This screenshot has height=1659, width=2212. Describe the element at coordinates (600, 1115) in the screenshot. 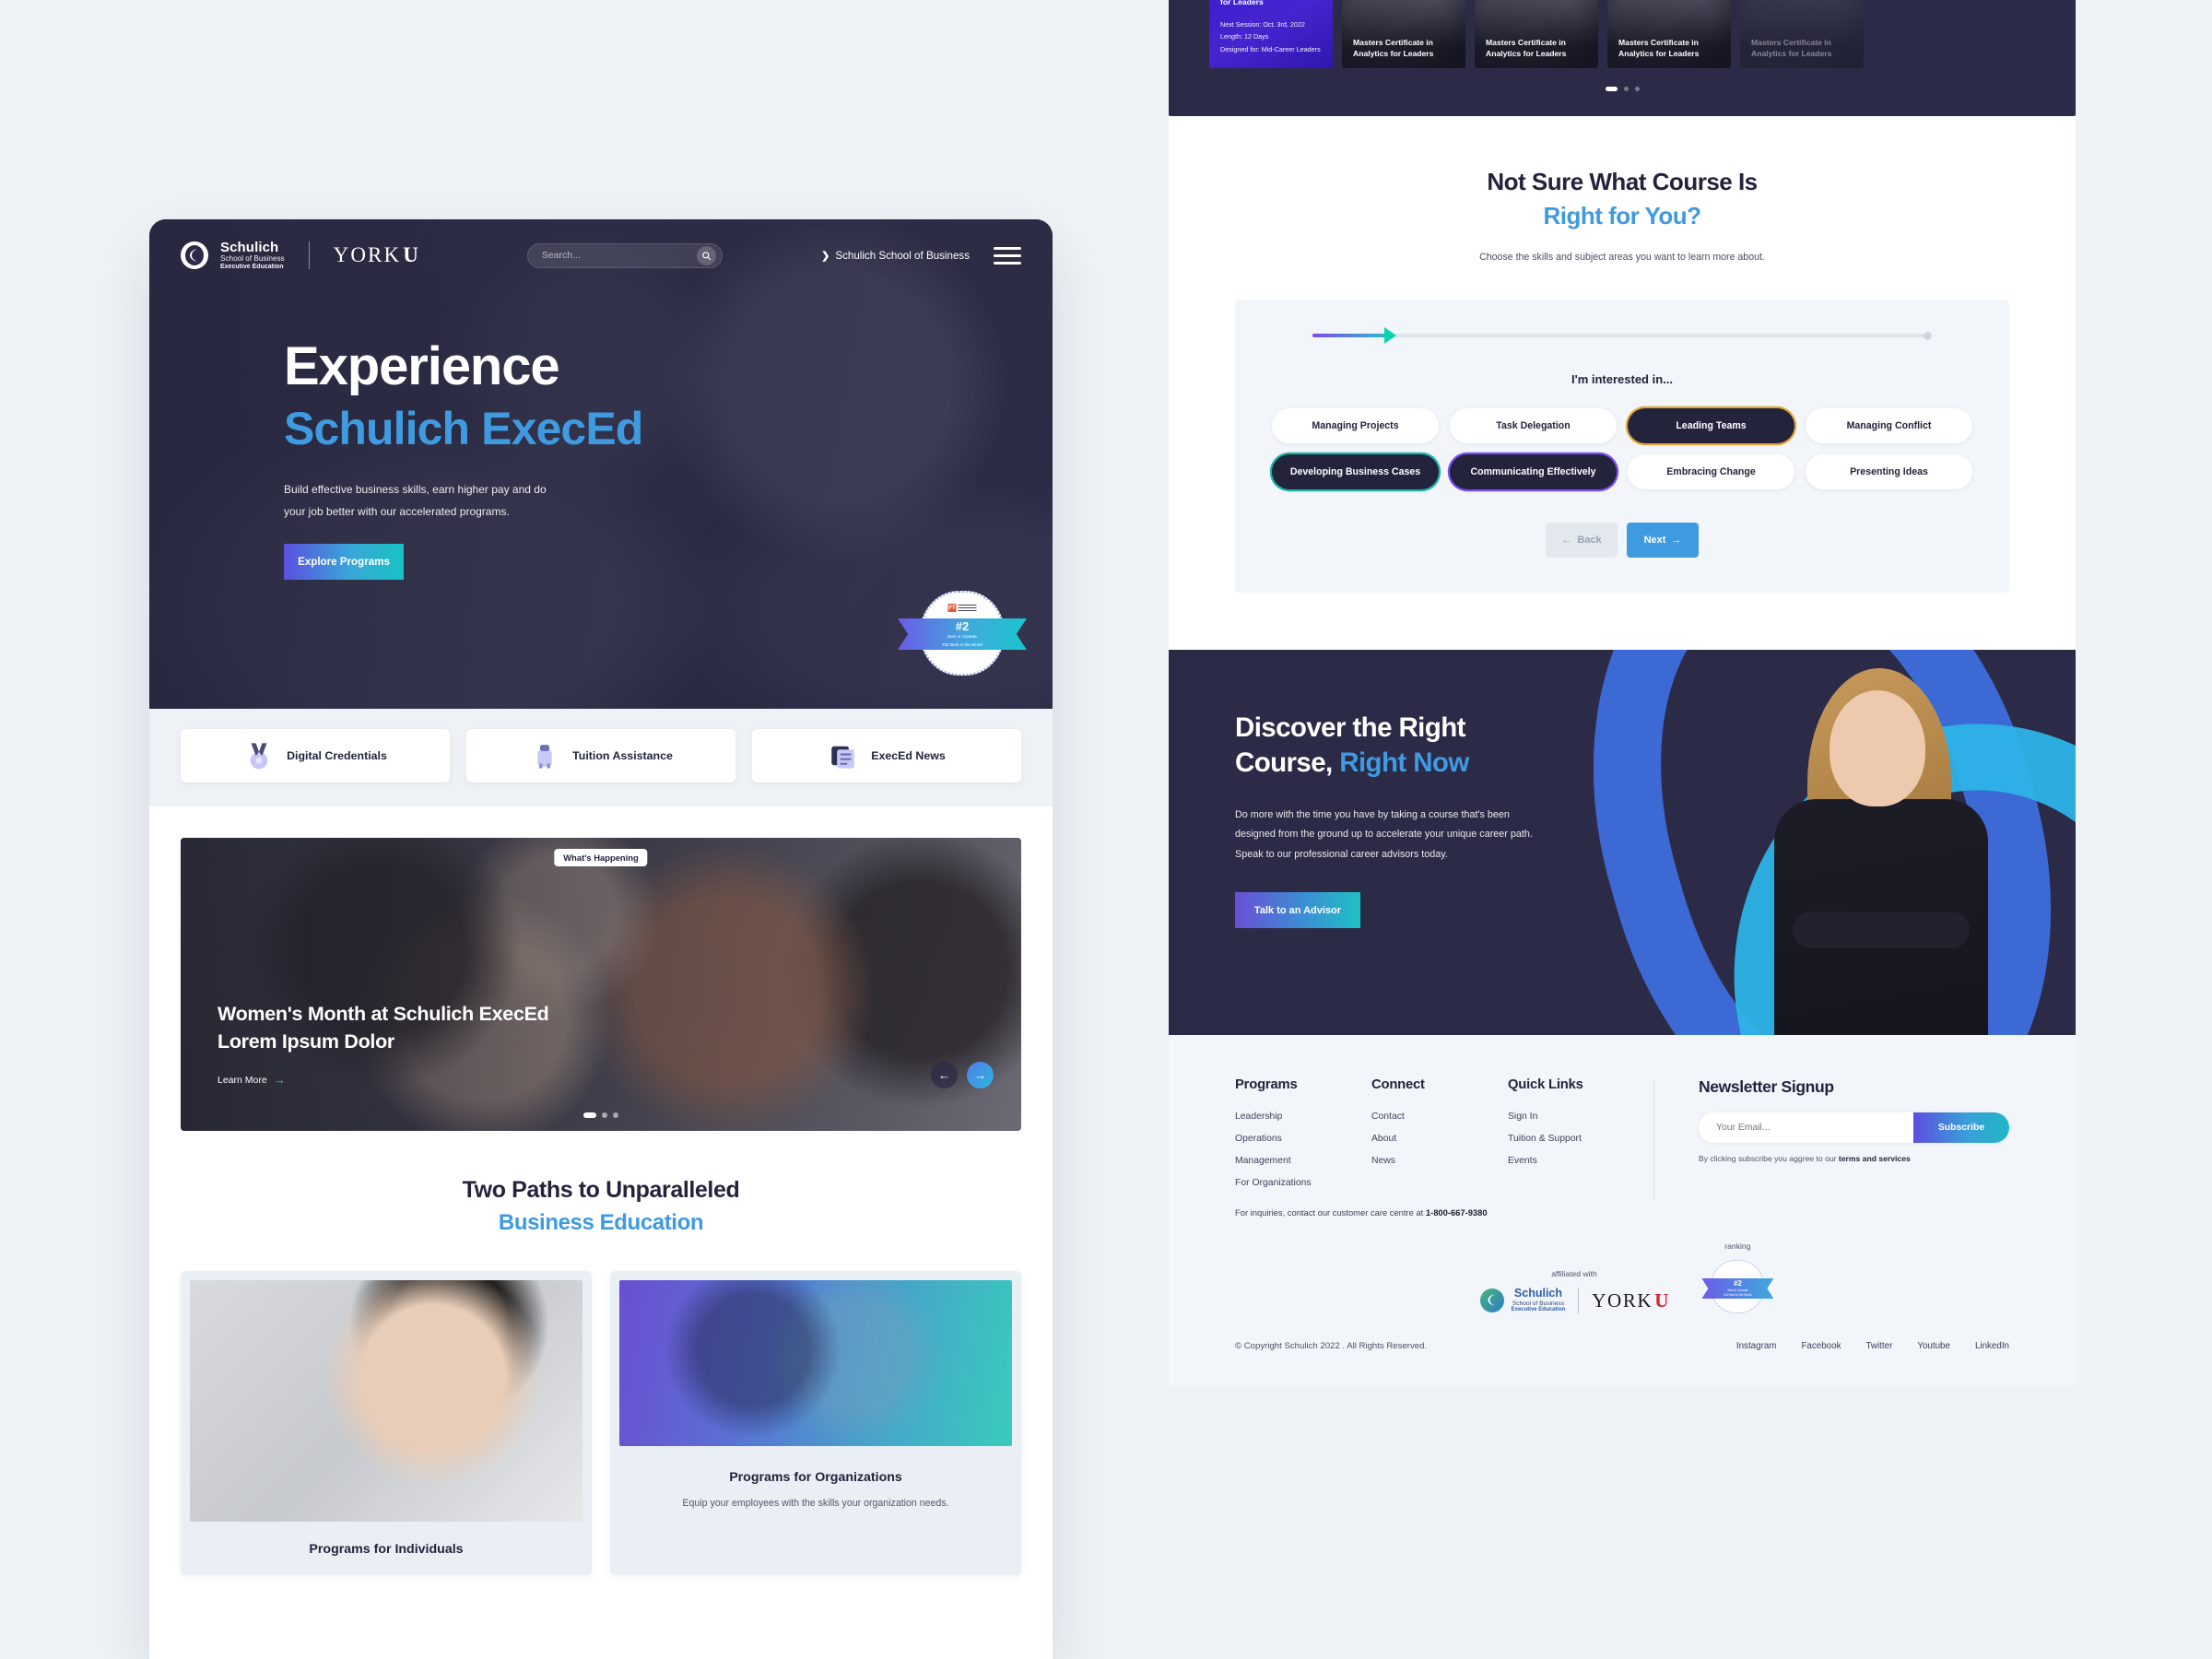

I see `carousel-dots` at that location.